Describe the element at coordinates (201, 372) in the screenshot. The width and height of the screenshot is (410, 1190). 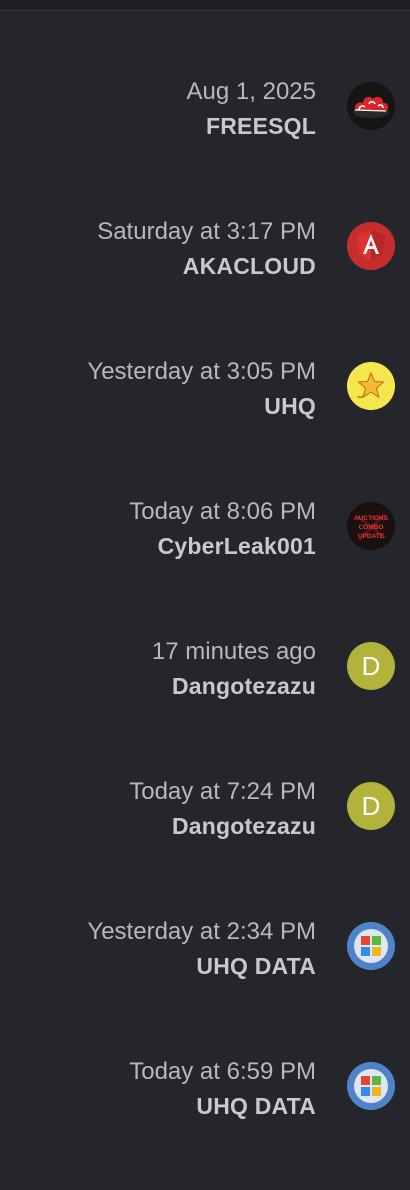
I see `post-time: Yesterday at 3:05 PM` at that location.